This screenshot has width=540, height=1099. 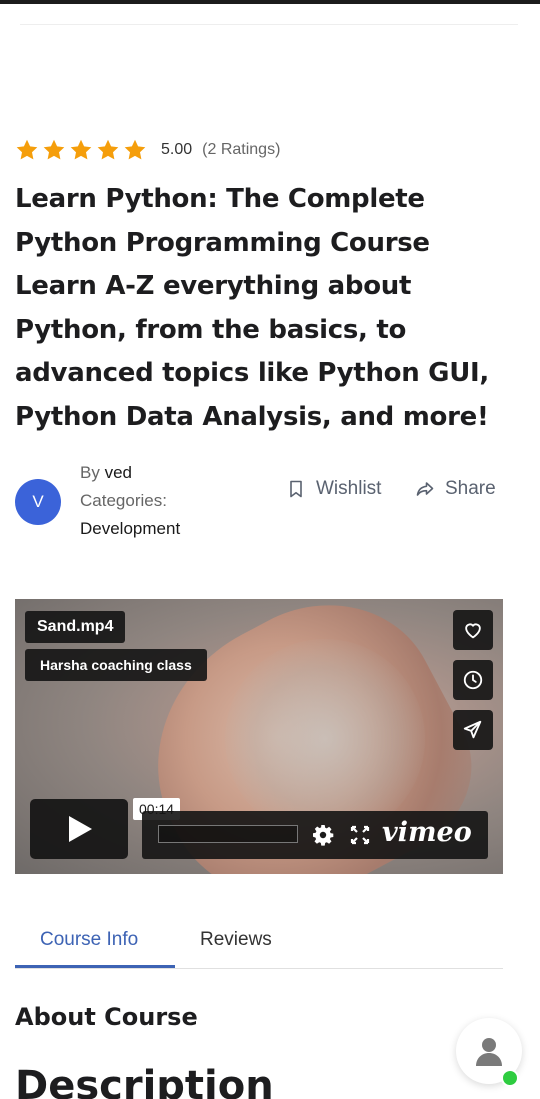 What do you see at coordinates (116, 665) in the screenshot?
I see `video-owner: Harsha coaching class` at bounding box center [116, 665].